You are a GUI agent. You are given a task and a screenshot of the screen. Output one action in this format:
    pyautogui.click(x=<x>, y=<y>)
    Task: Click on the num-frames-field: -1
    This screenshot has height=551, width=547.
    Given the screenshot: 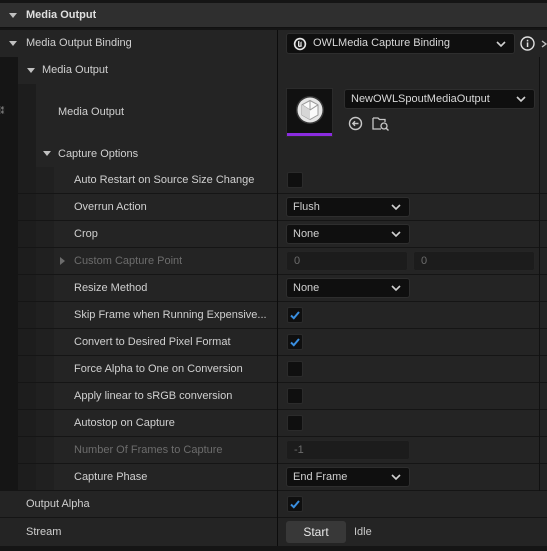 What is the action you would take?
    pyautogui.click(x=348, y=450)
    